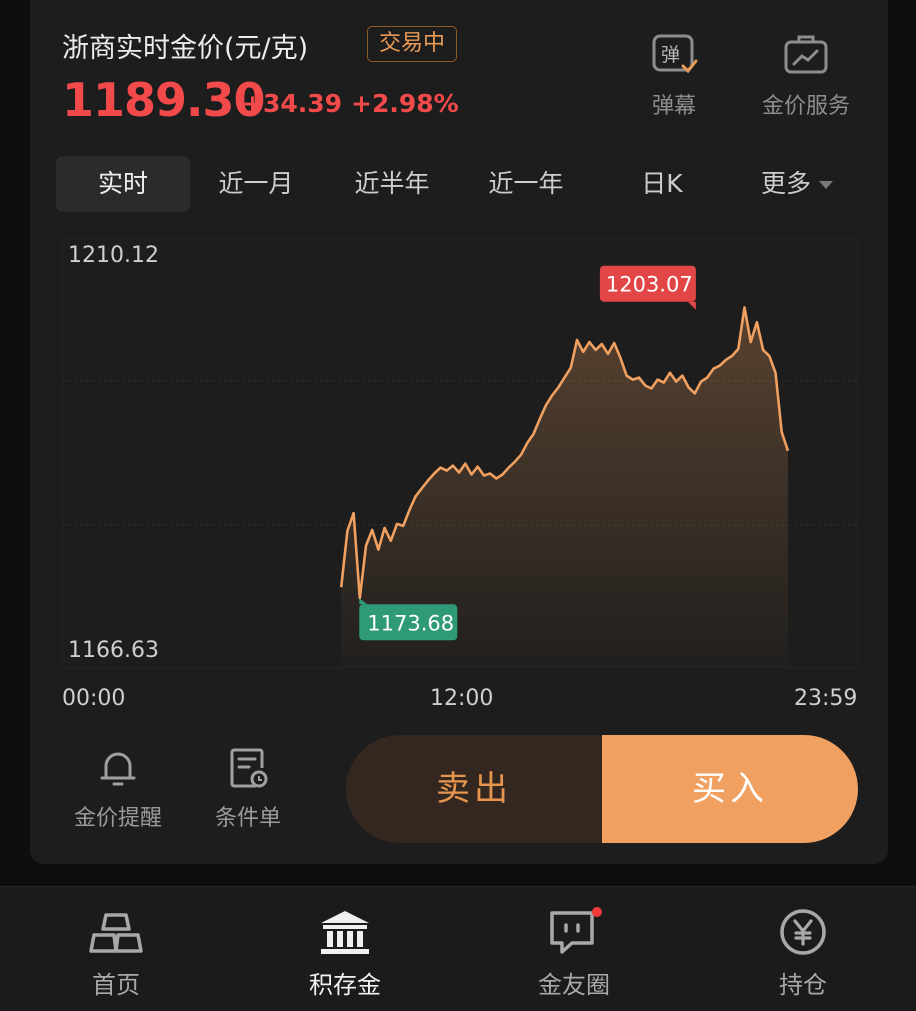 Image resolution: width=916 pixels, height=1011 pixels. I want to click on briefcase-chart-icon, so click(806, 54).